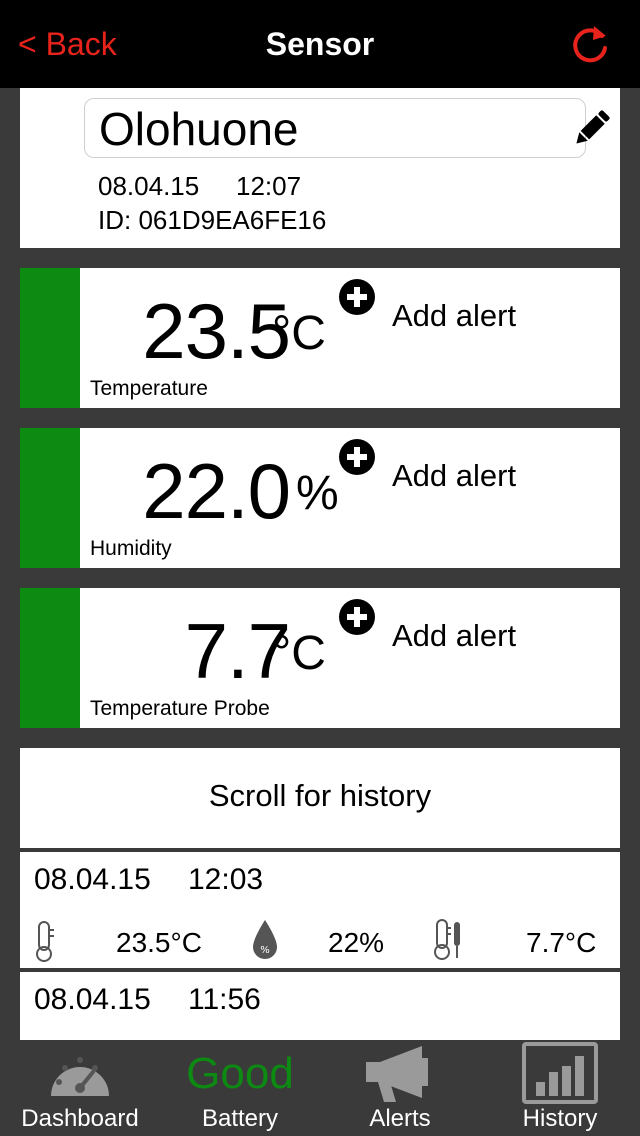 The width and height of the screenshot is (640, 1136). Describe the element at coordinates (320, 910) in the screenshot. I see `history-entry: 08.04.15 12:03 23.5°C % 22% 7.7°C` at that location.